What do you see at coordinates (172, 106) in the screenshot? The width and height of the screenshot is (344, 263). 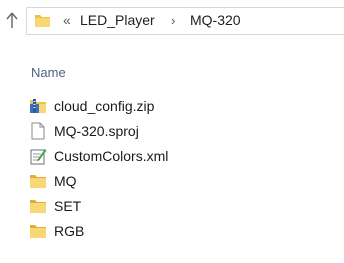 I see `file-row-cloud-config: cloud_config.zip` at bounding box center [172, 106].